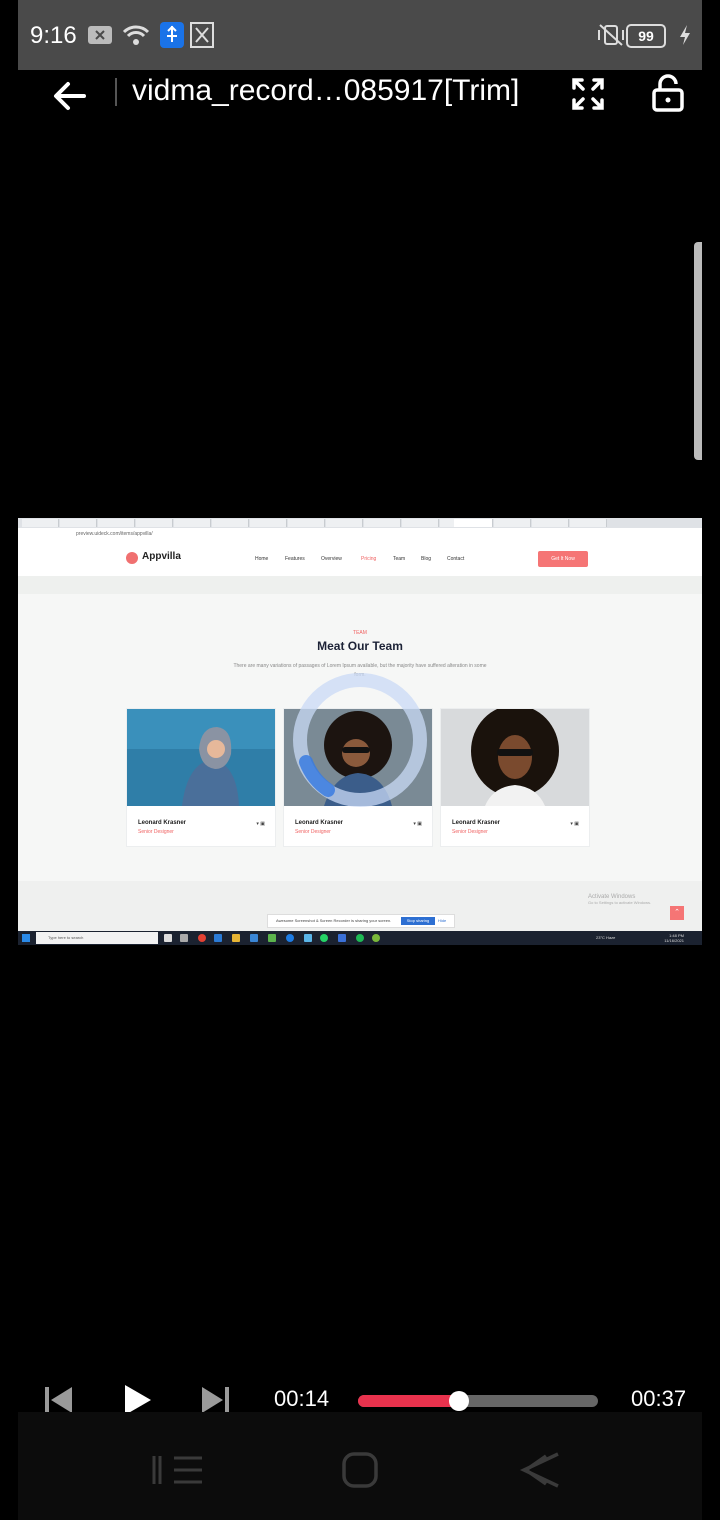 The width and height of the screenshot is (720, 1520). What do you see at coordinates (408, 1401) in the screenshot?
I see `seek-progress` at bounding box center [408, 1401].